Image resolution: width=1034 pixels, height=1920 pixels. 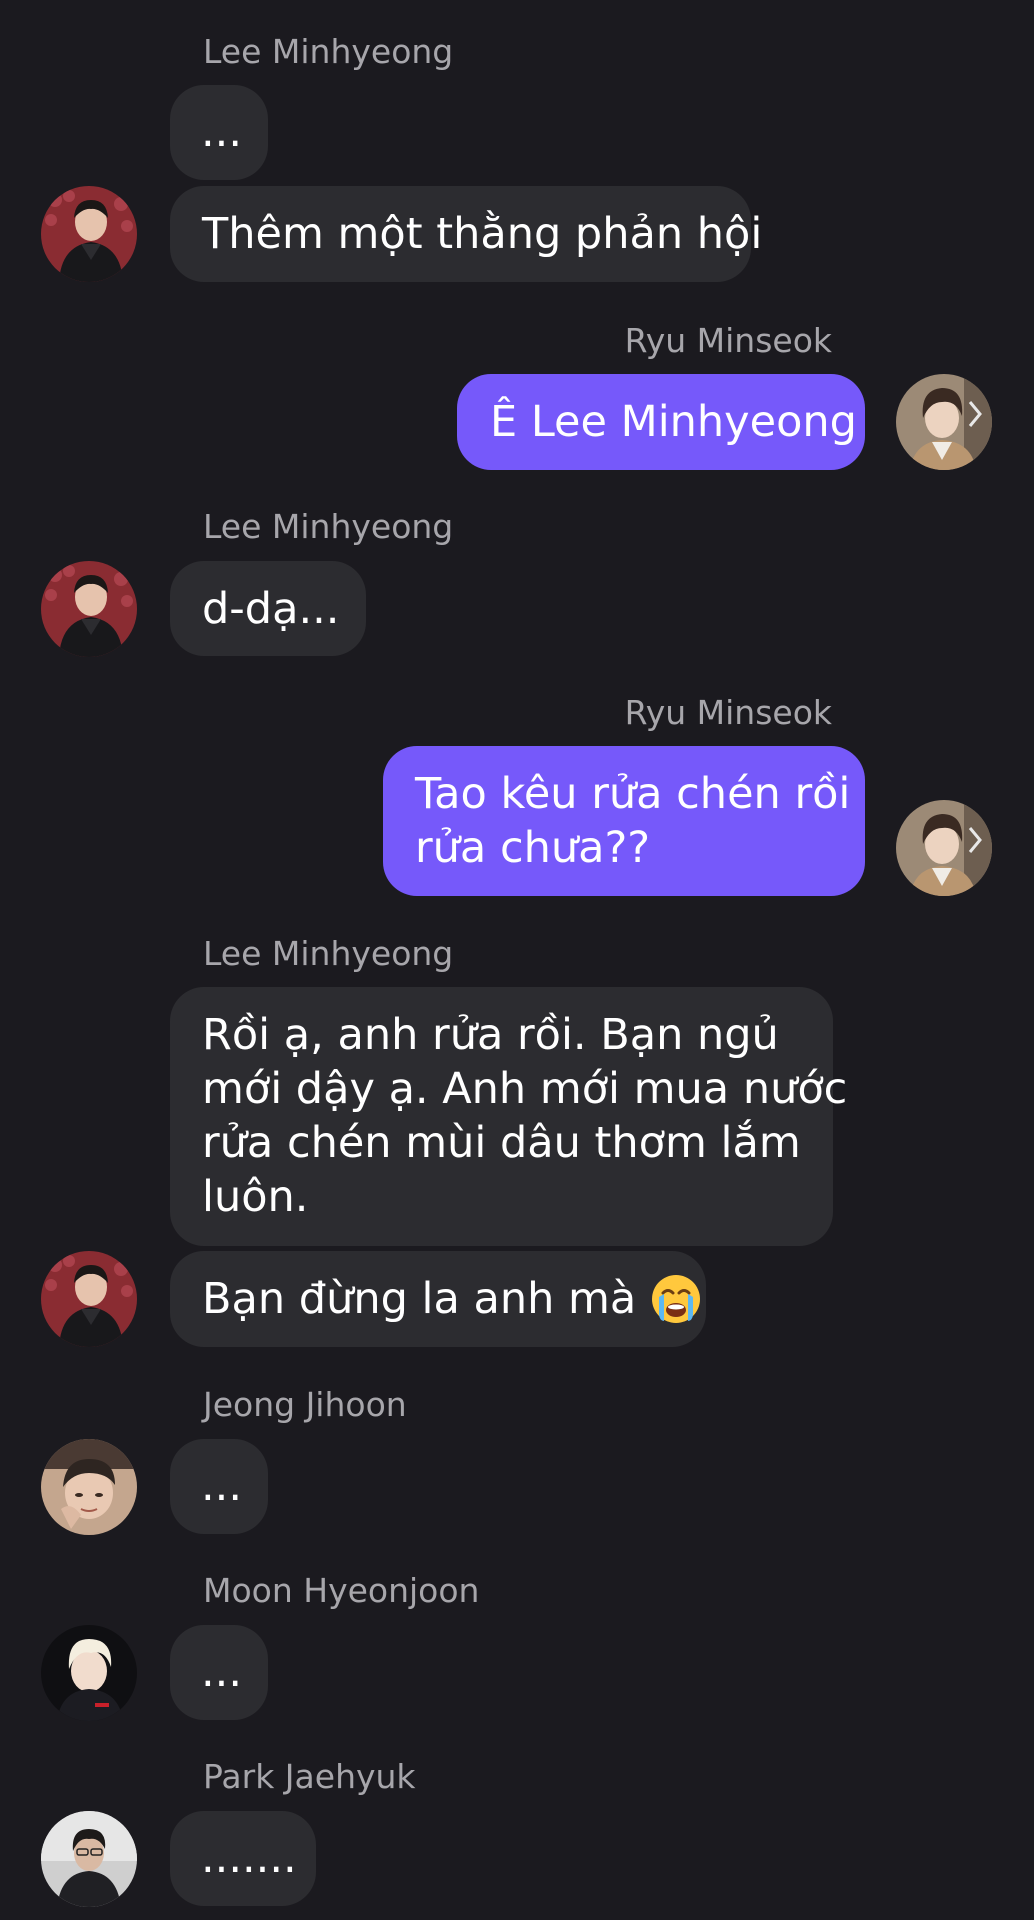 What do you see at coordinates (673, 422) in the screenshot?
I see `message-text: Ê Lee Minhyeong` at bounding box center [673, 422].